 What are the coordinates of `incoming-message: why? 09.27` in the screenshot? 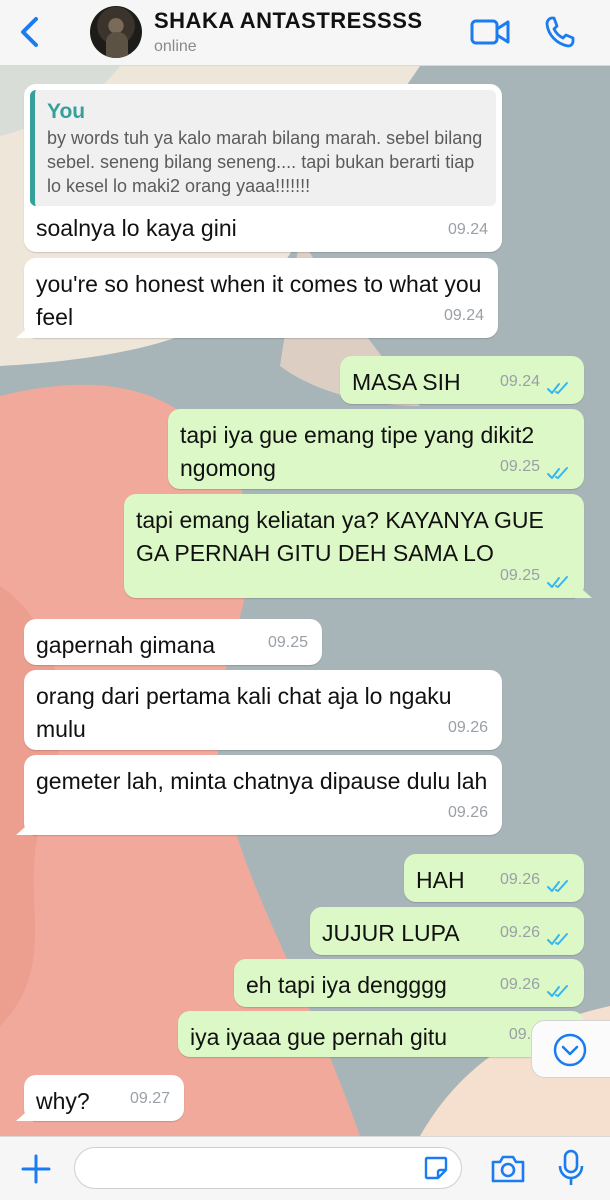 It's located at (104, 1098).